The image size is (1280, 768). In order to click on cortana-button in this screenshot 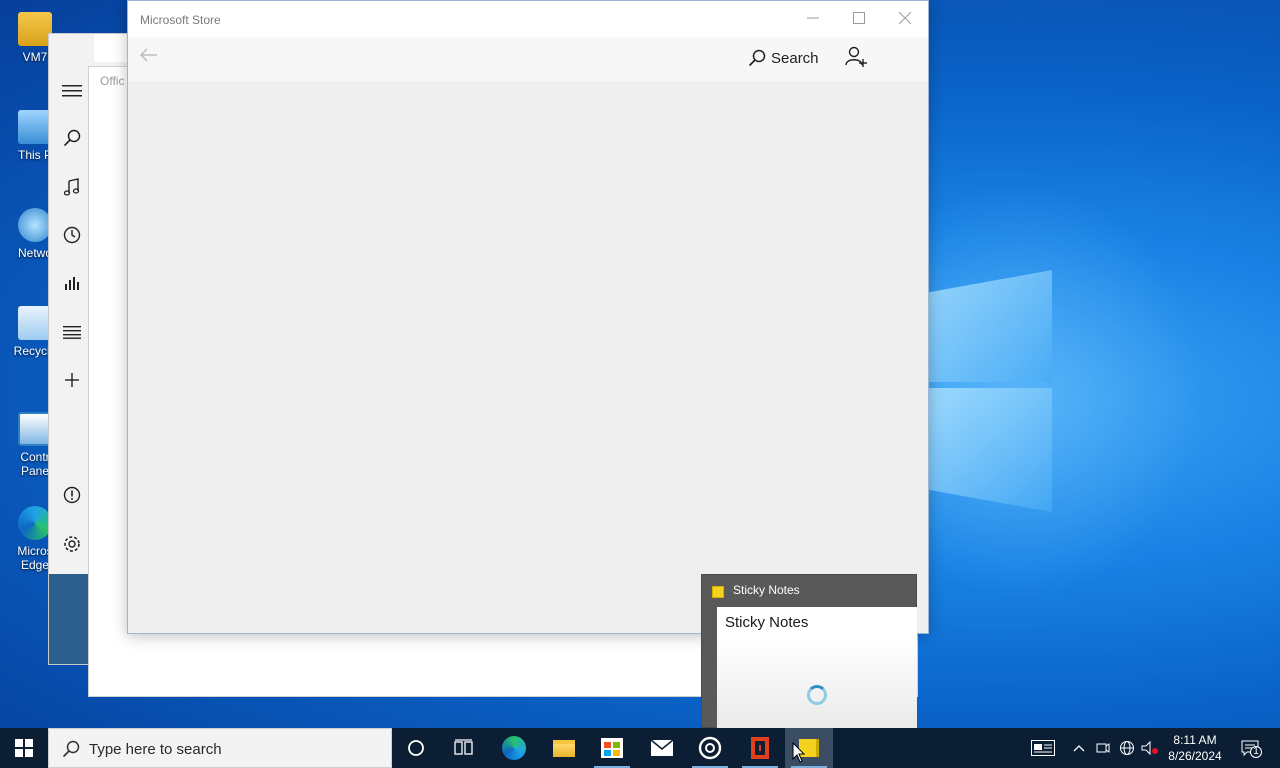, I will do `click(416, 748)`.